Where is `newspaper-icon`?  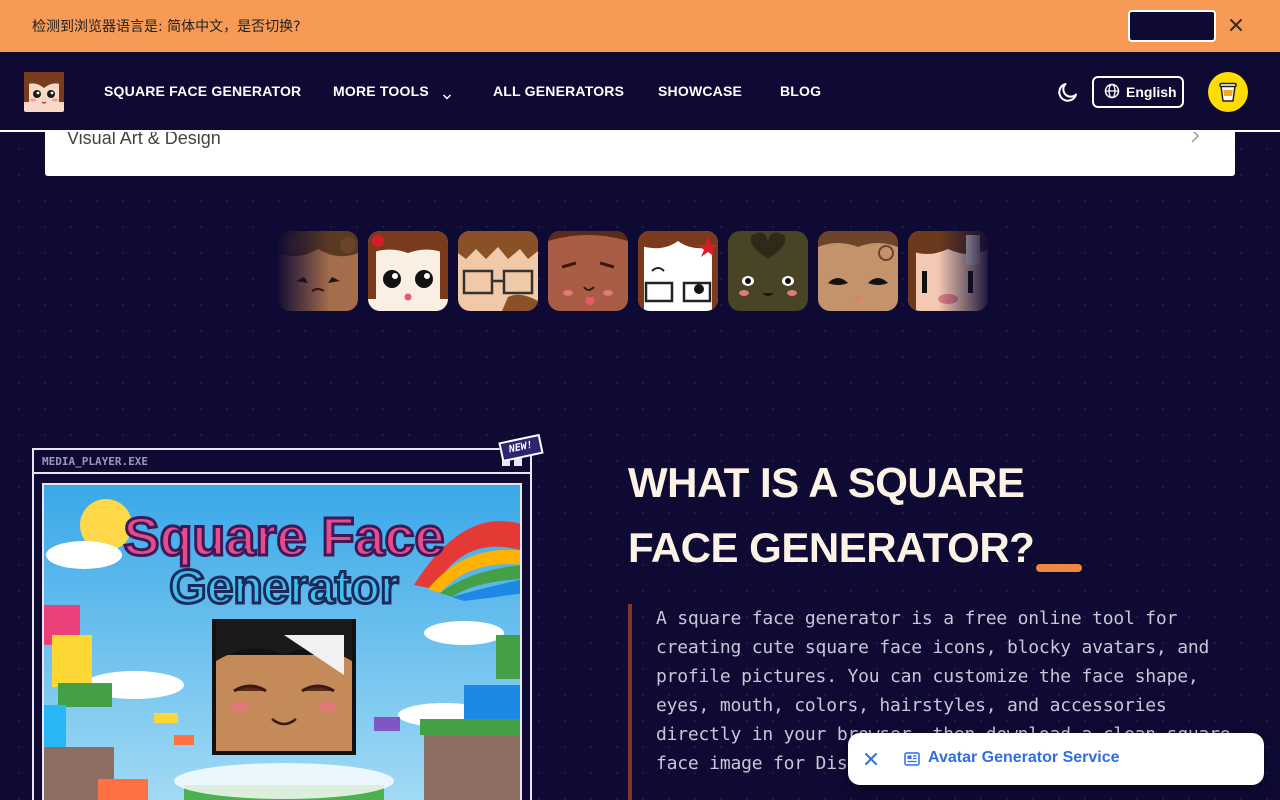
newspaper-icon is located at coordinates (912, 760).